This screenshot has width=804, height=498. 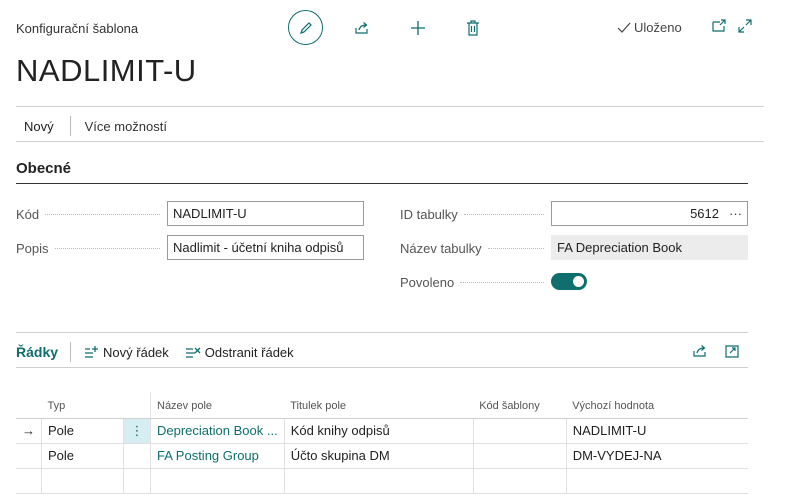 I want to click on expand-button, so click(x=745, y=27).